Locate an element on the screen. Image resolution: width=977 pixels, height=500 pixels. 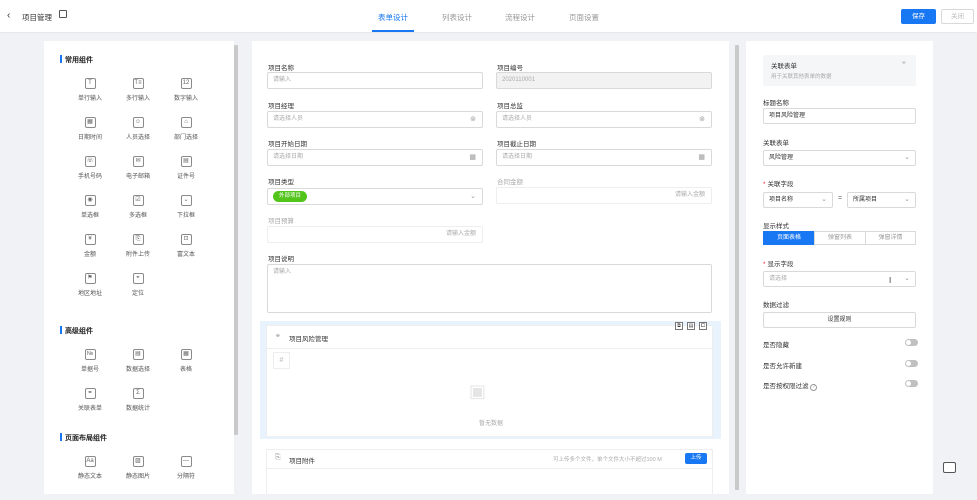
component-icon: Aa is located at coordinates (90, 461).